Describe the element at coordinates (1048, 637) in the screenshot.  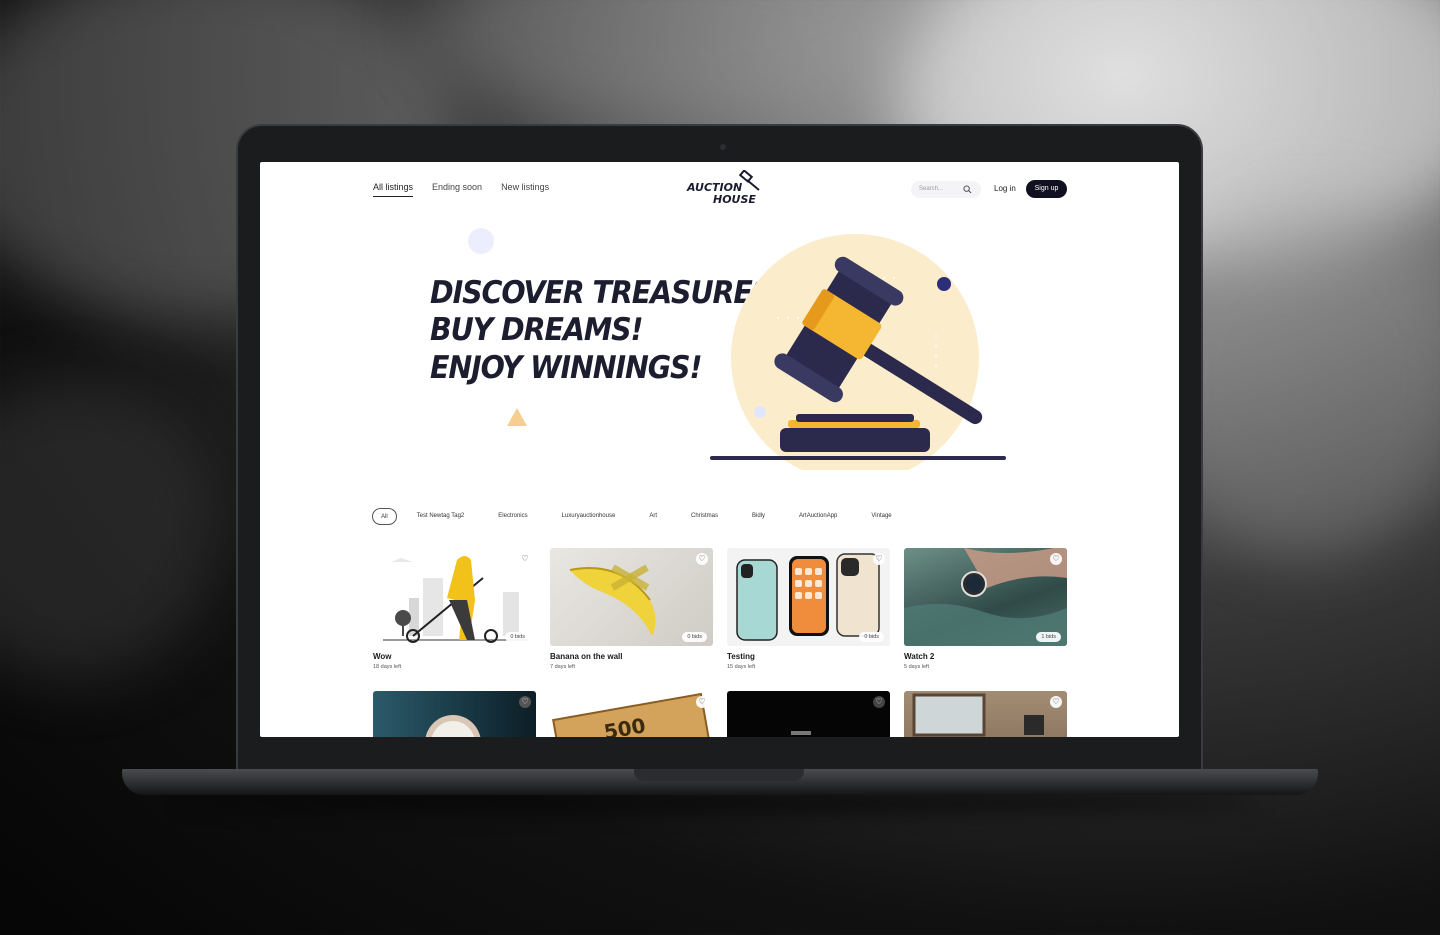
I see `bids-badge: 1 bids` at that location.